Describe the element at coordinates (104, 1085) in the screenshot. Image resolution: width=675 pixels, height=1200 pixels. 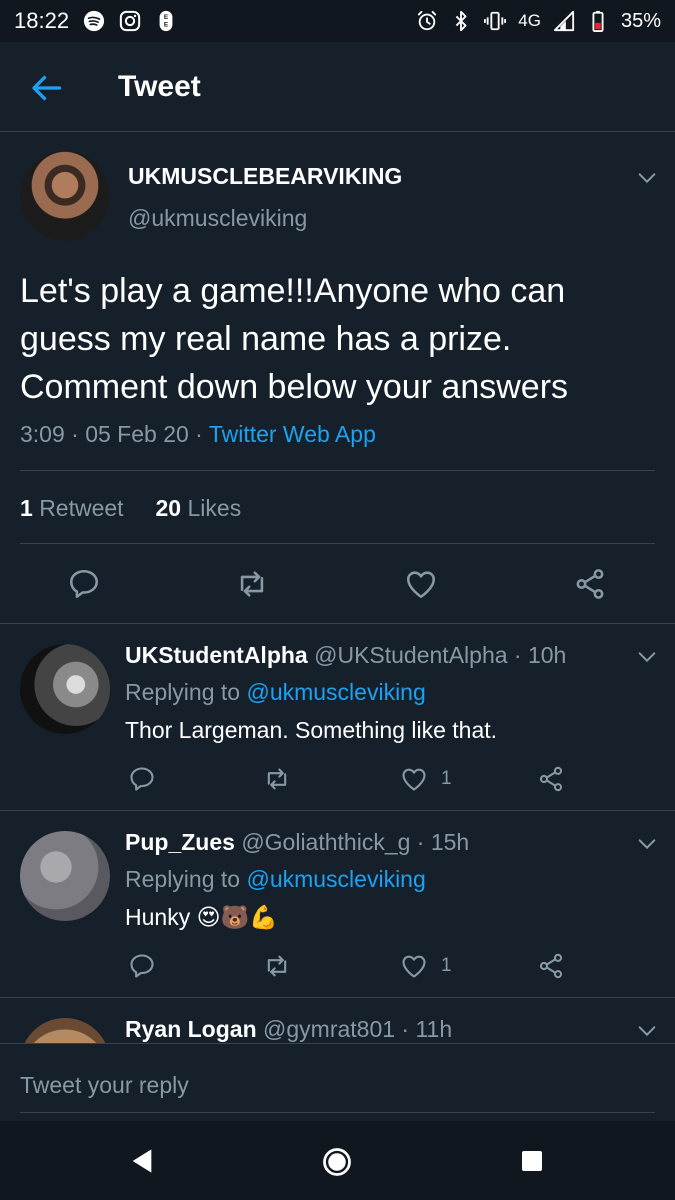
I see `reply-input: Tweet your reply` at that location.